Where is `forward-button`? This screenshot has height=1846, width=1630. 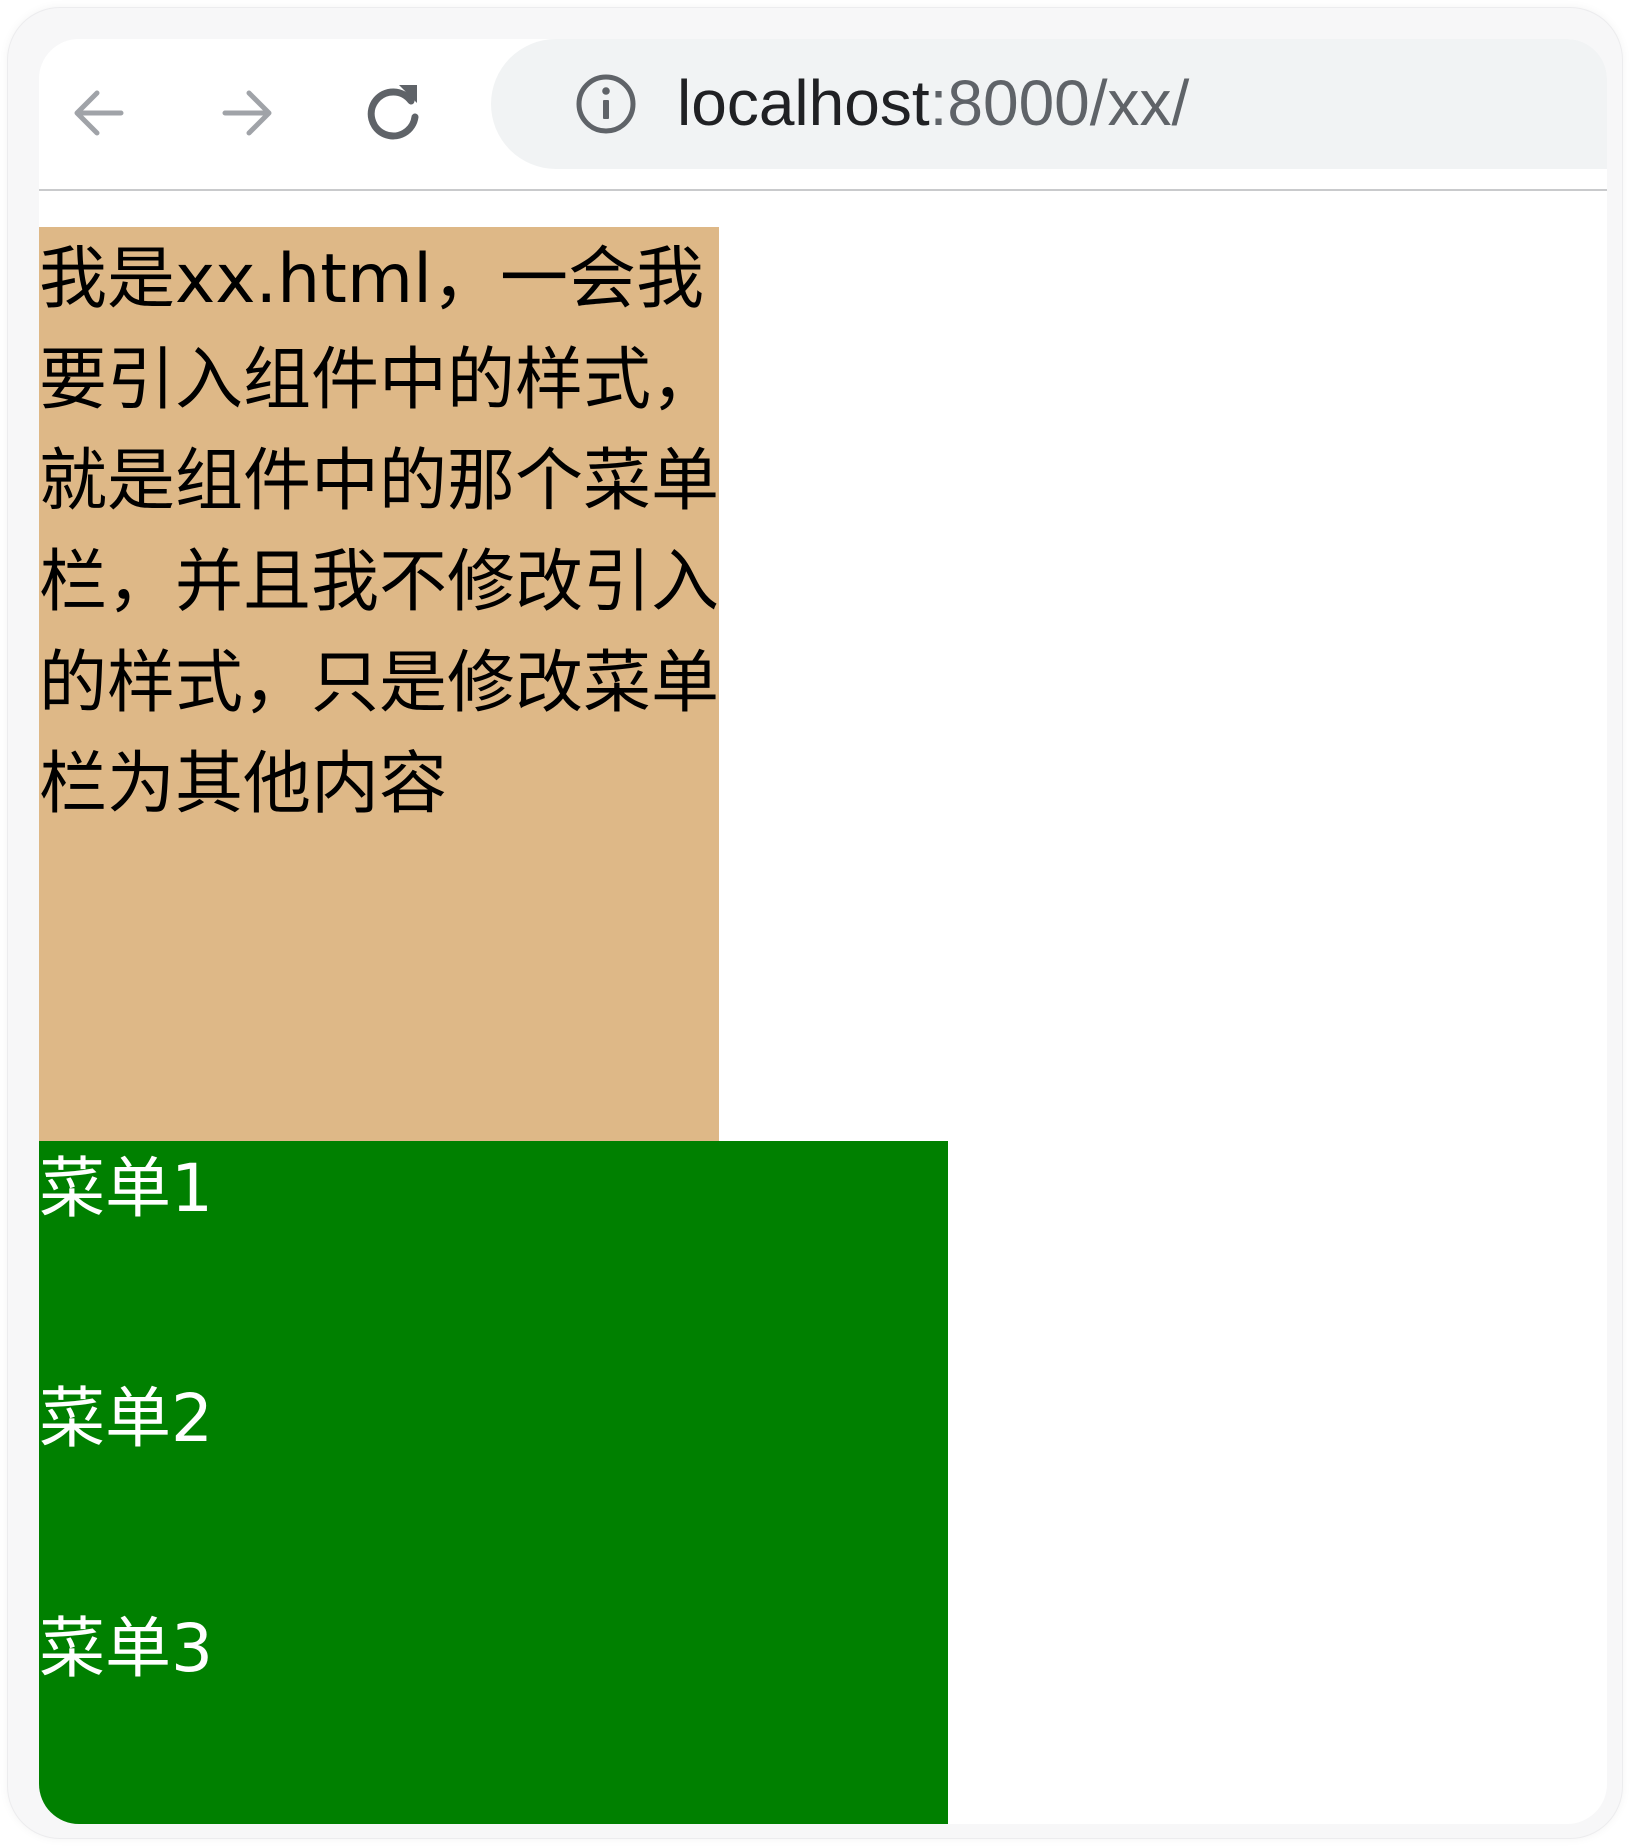 forward-button is located at coordinates (247, 113).